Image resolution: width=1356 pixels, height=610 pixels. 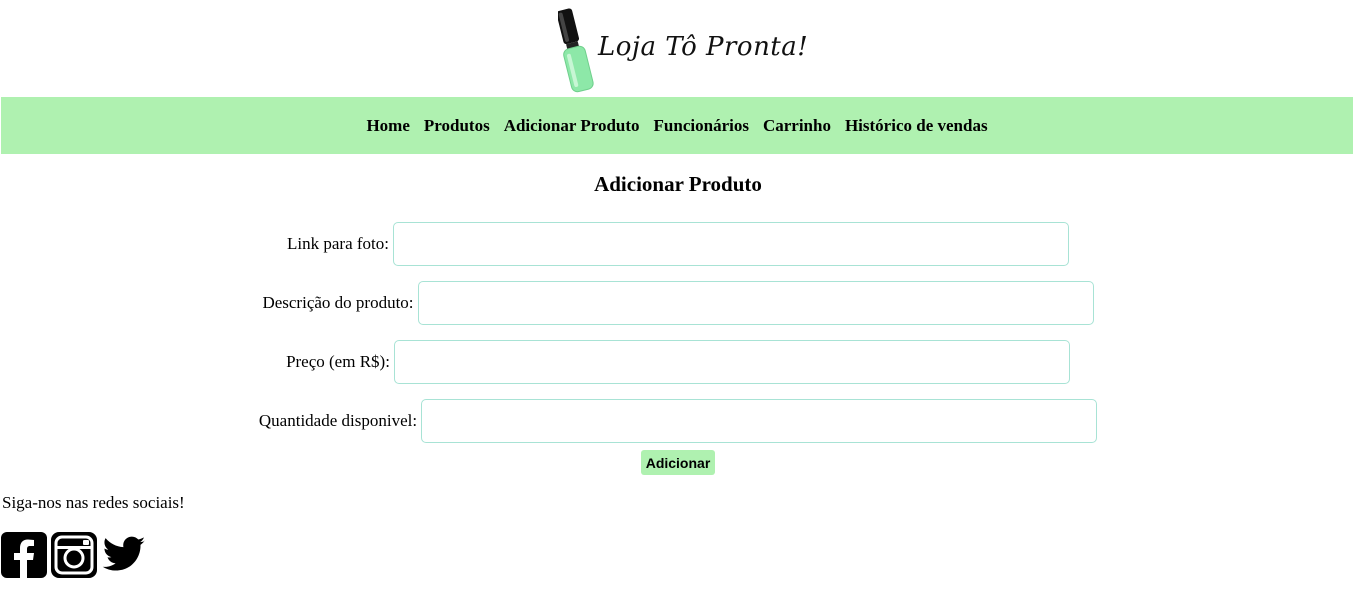 What do you see at coordinates (731, 362) in the screenshot?
I see `price-input` at bounding box center [731, 362].